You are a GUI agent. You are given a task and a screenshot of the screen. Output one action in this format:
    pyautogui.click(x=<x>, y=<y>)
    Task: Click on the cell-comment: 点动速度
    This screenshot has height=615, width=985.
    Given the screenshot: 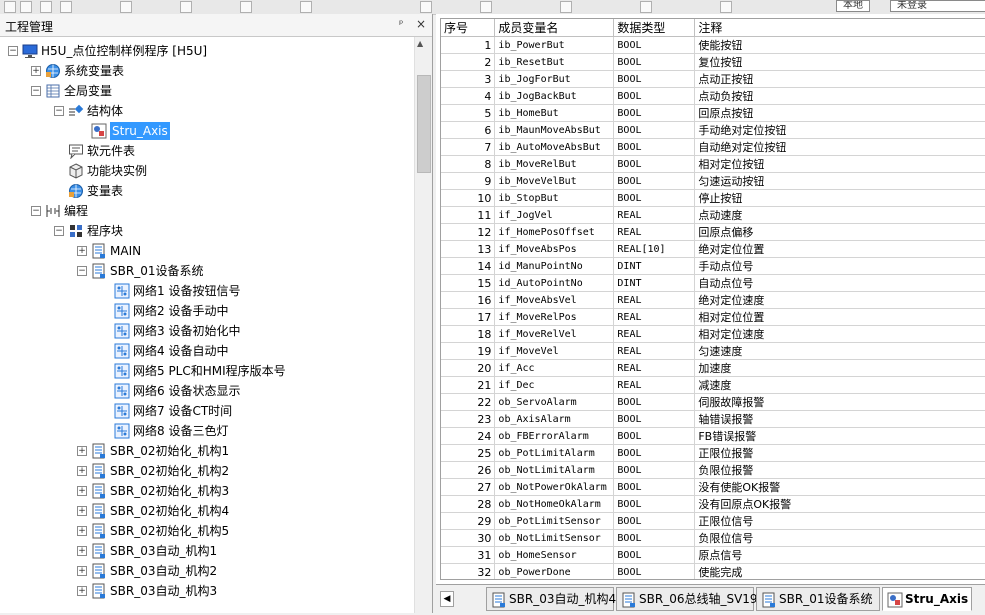 What is the action you would take?
    pyautogui.click(x=839, y=215)
    